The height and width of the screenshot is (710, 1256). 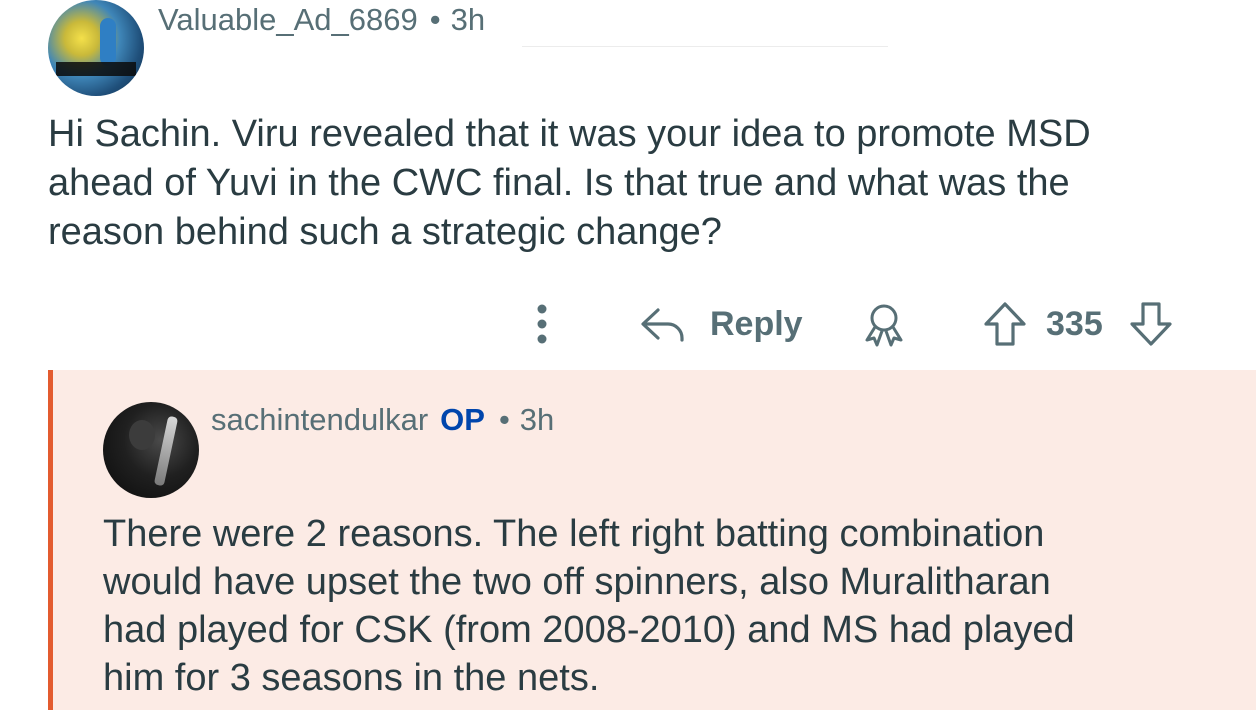 I want to click on more-vertical-icon, so click(x=542, y=324).